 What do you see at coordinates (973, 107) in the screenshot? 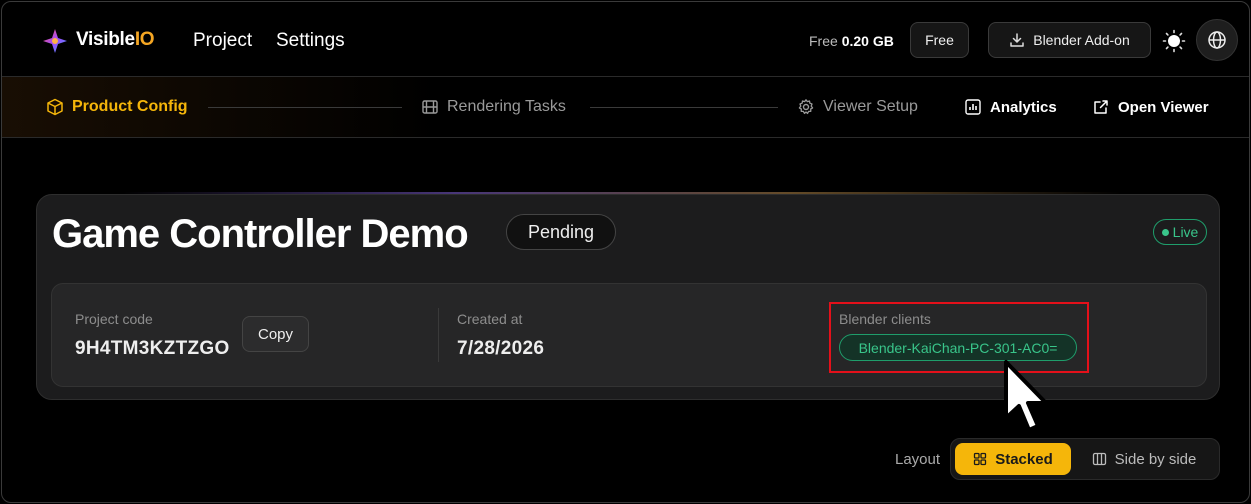
I see `bar-chart-icon` at bounding box center [973, 107].